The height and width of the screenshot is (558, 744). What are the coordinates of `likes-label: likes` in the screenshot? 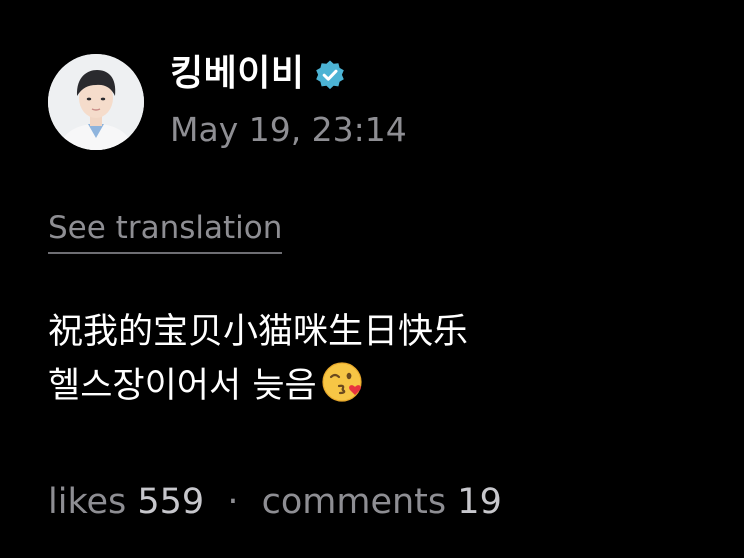 It's located at (87, 502).